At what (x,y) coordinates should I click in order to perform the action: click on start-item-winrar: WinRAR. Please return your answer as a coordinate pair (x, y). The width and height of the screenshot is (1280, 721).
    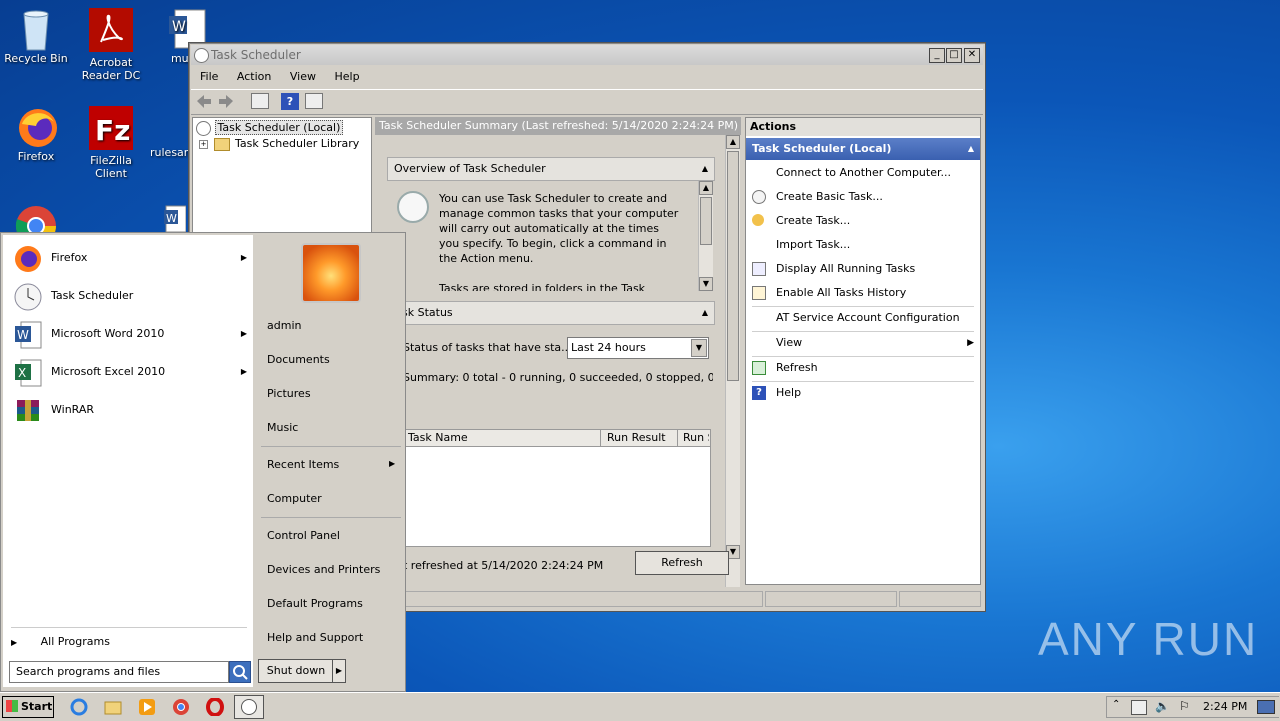
    Looking at the image, I should click on (130, 410).